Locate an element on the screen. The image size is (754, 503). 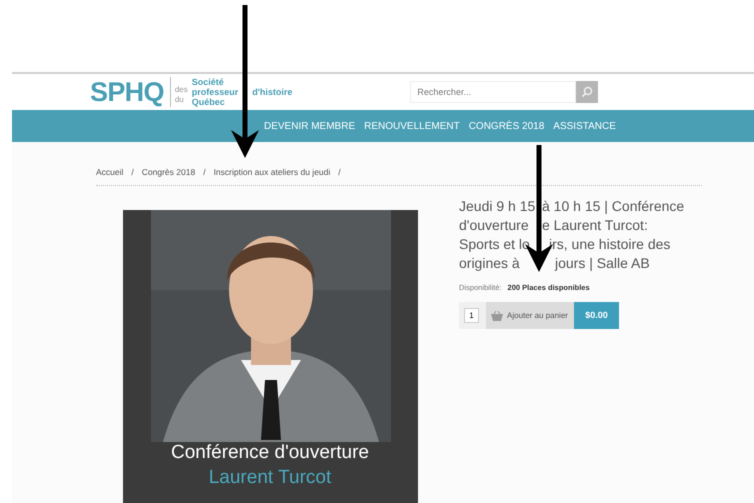
speaker-name: Laurent Turcot is located at coordinates (270, 478).